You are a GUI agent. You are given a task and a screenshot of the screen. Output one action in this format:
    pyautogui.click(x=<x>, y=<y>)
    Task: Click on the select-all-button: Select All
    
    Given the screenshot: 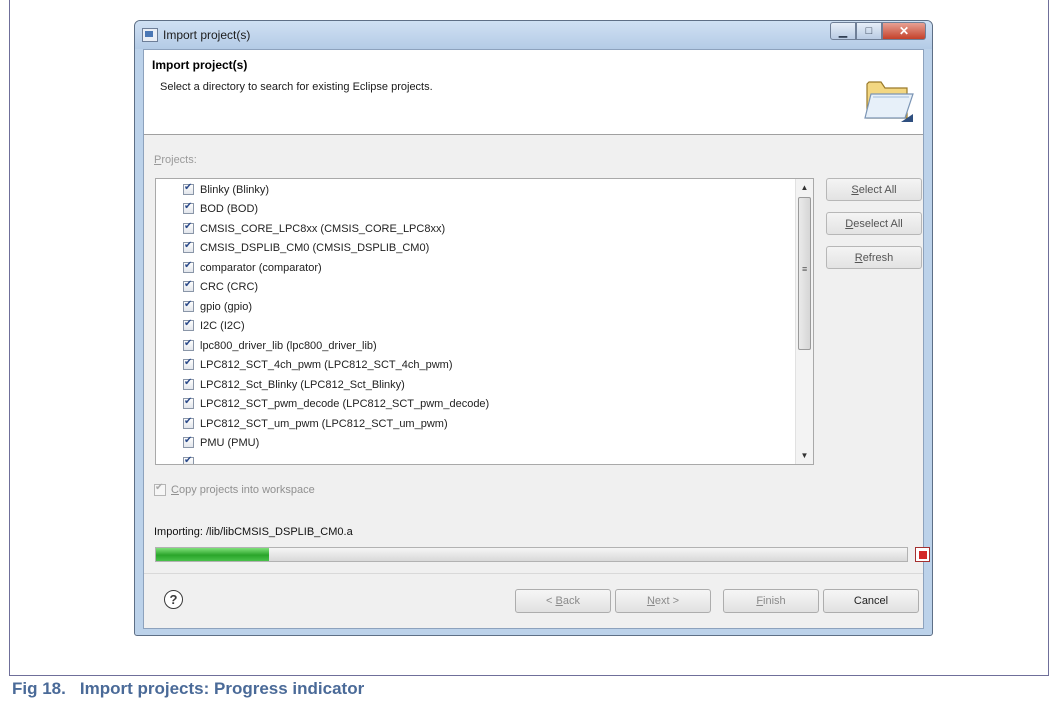 What is the action you would take?
    pyautogui.click(x=874, y=189)
    